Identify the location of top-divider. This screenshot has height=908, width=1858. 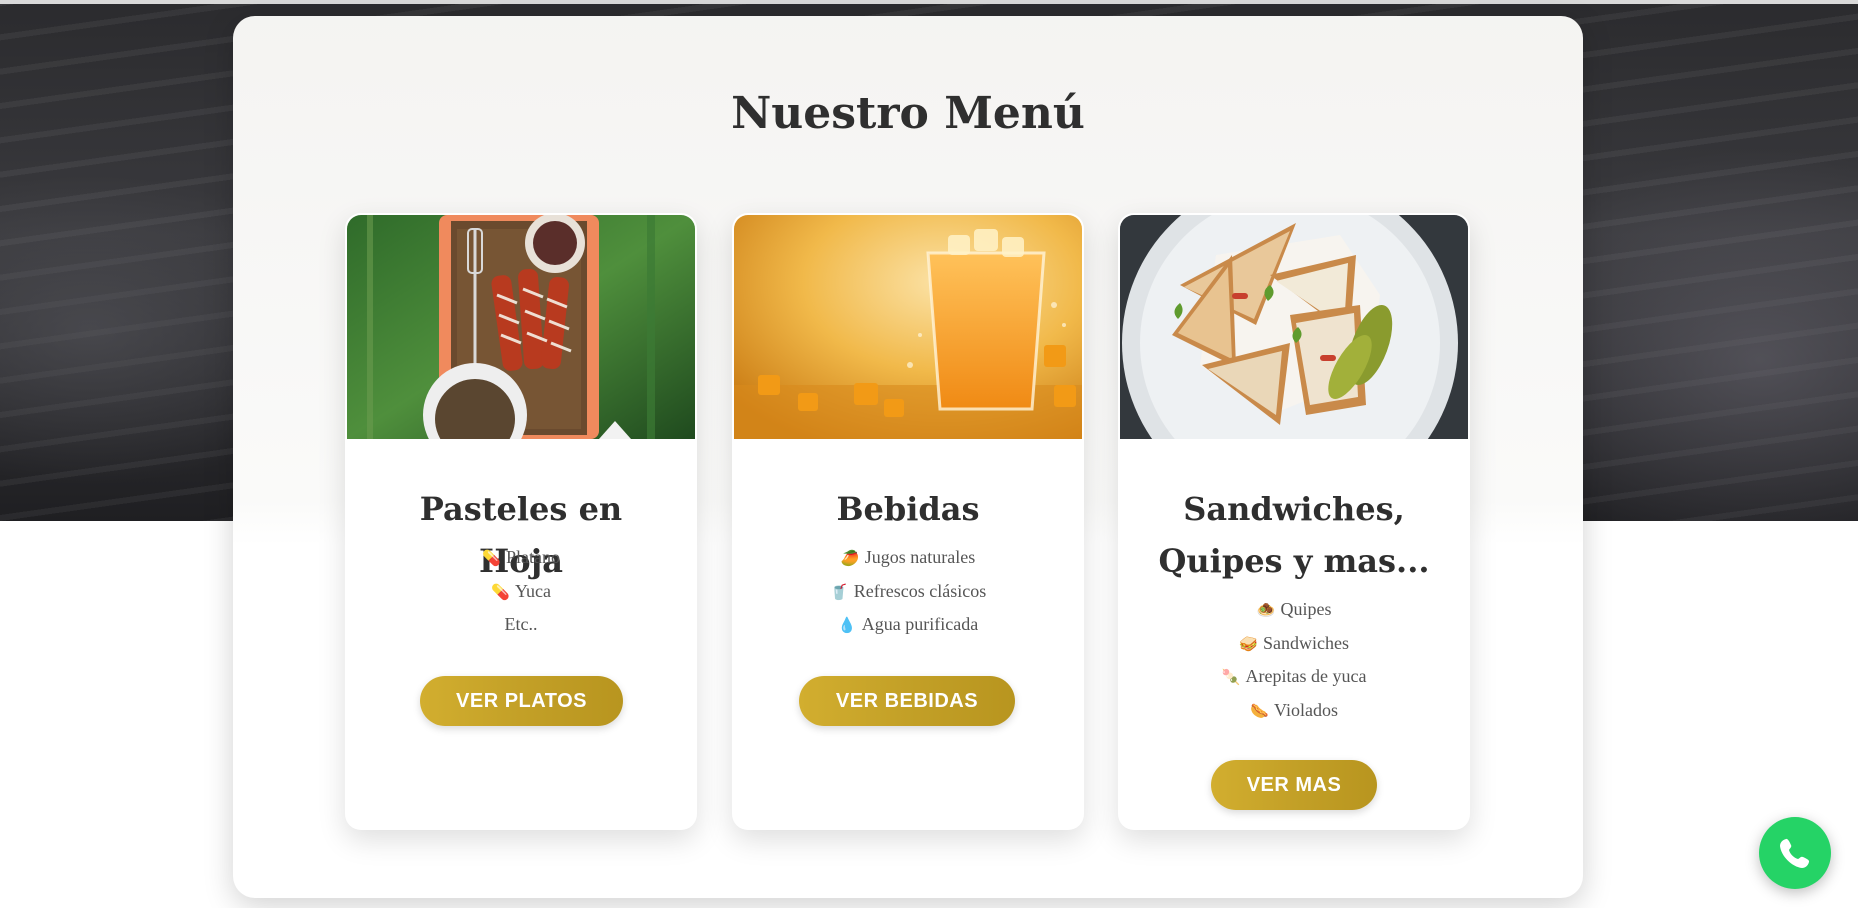
(929, 2).